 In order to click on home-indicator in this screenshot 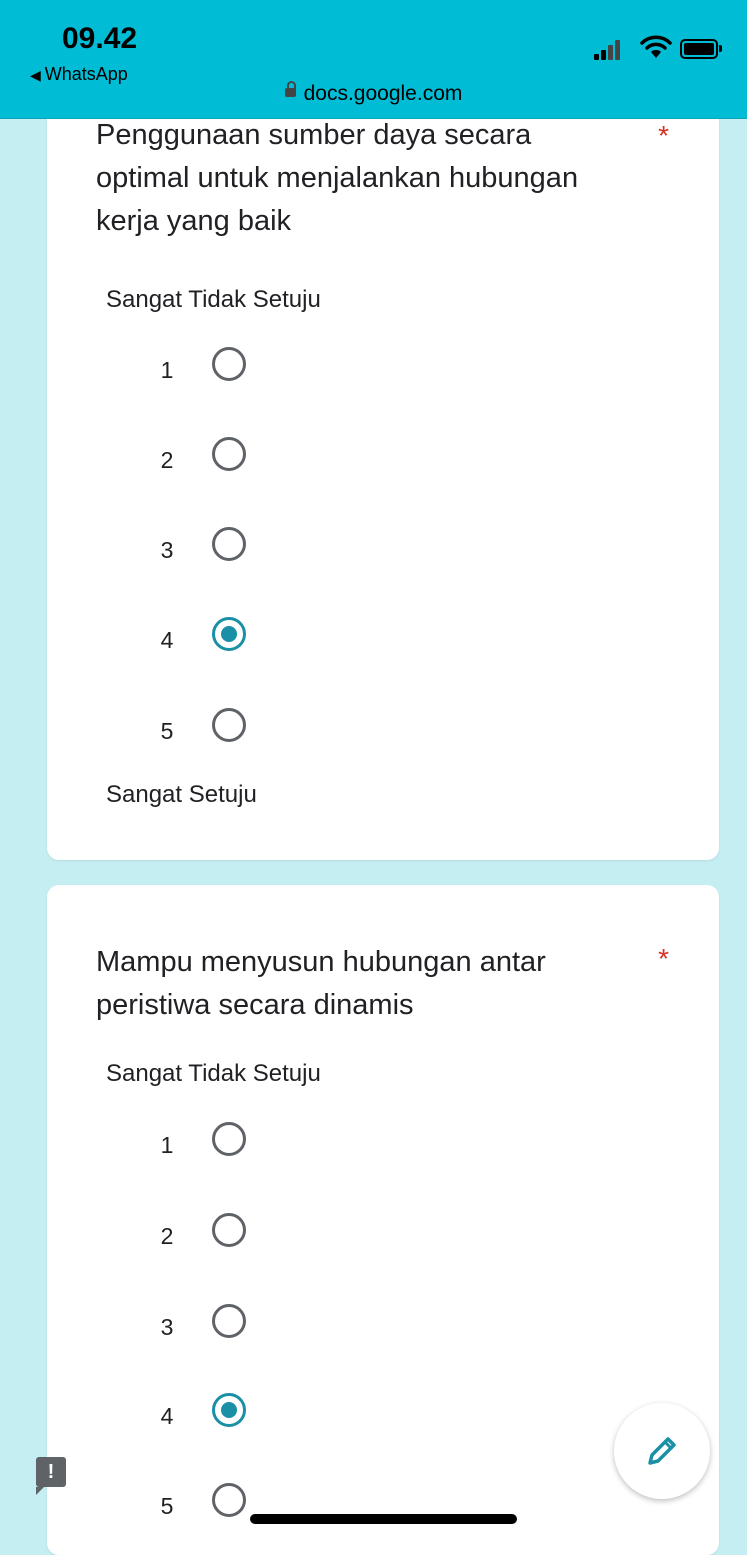, I will do `click(383, 1519)`.